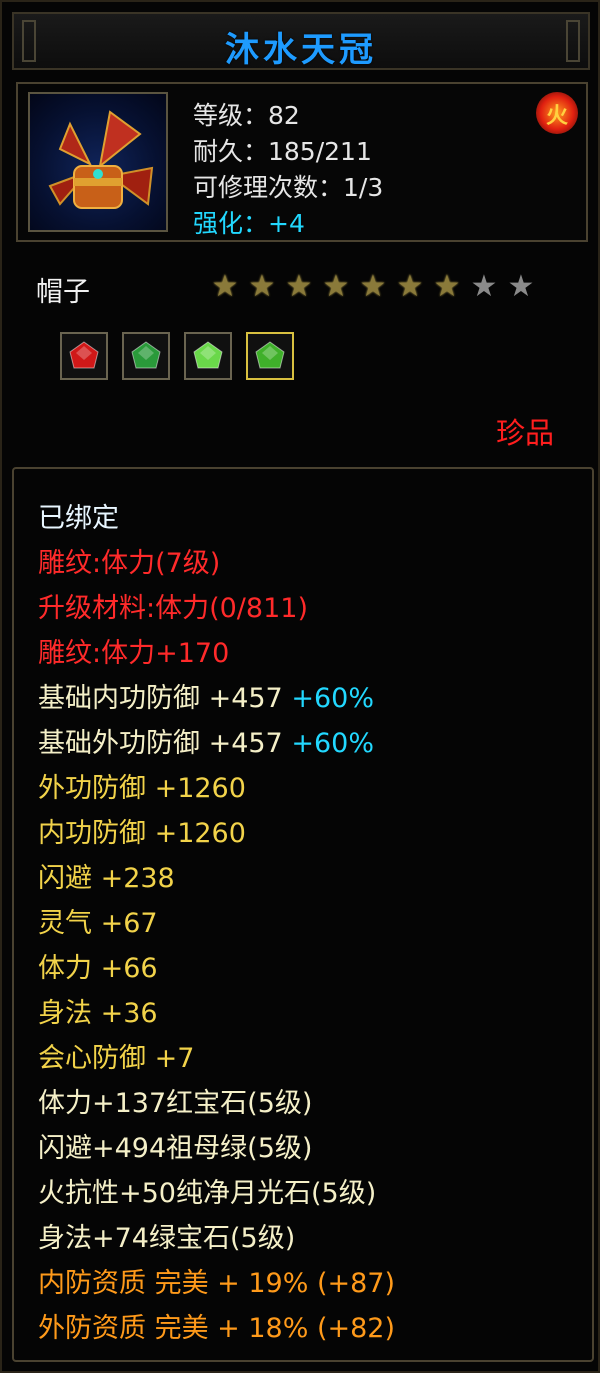  I want to click on item-type: 帽子, so click(63, 292).